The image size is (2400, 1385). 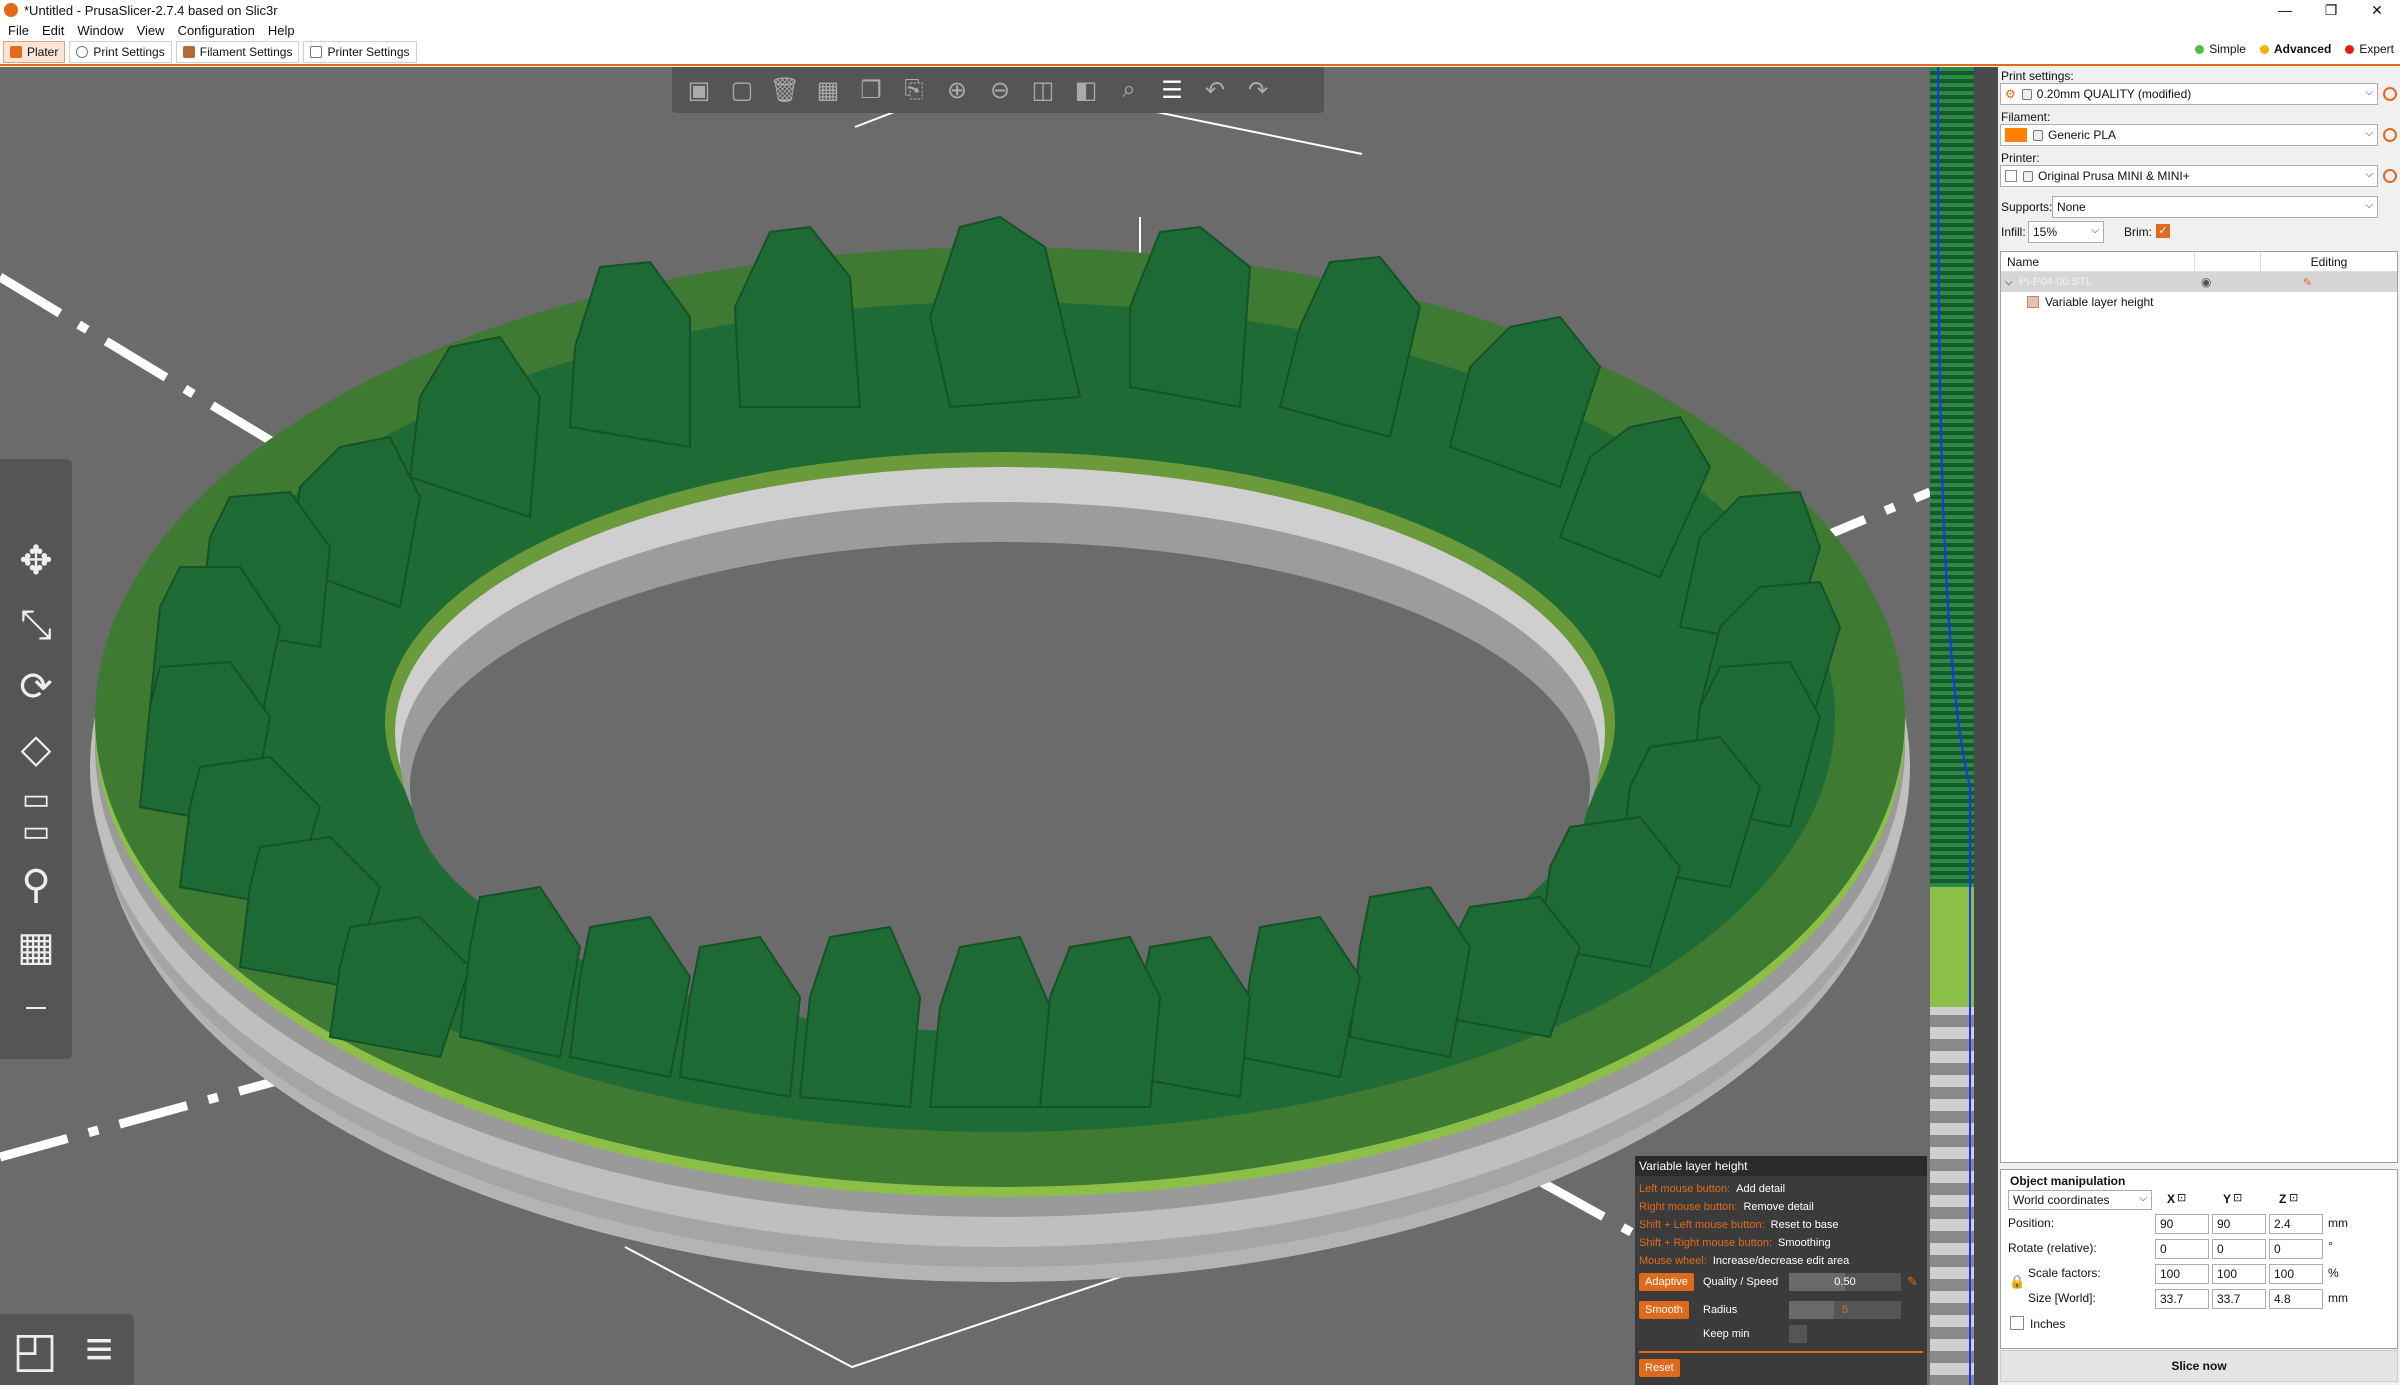 I want to click on vlh-smooth-row: Smooth Radius 5, so click(x=1781, y=1310).